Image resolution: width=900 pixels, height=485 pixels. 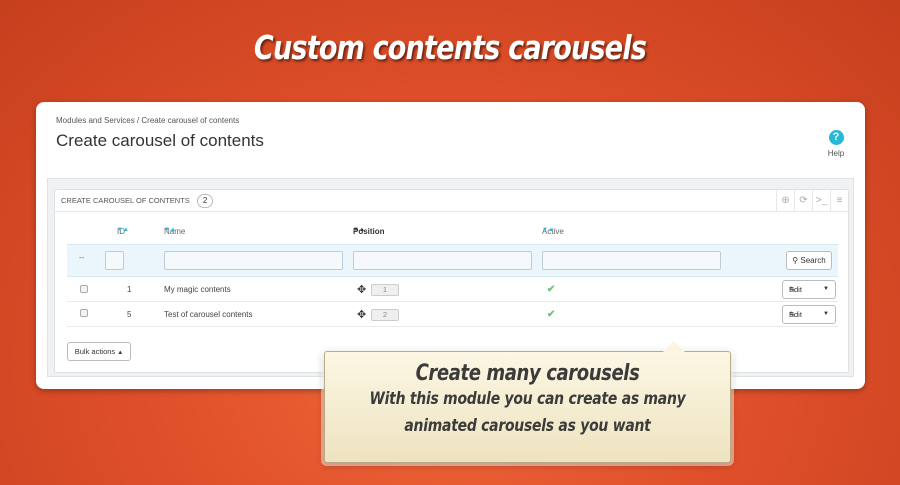 I want to click on list-toolbar: ⊕ ⟳ >_ ≡, so click(x=812, y=200).